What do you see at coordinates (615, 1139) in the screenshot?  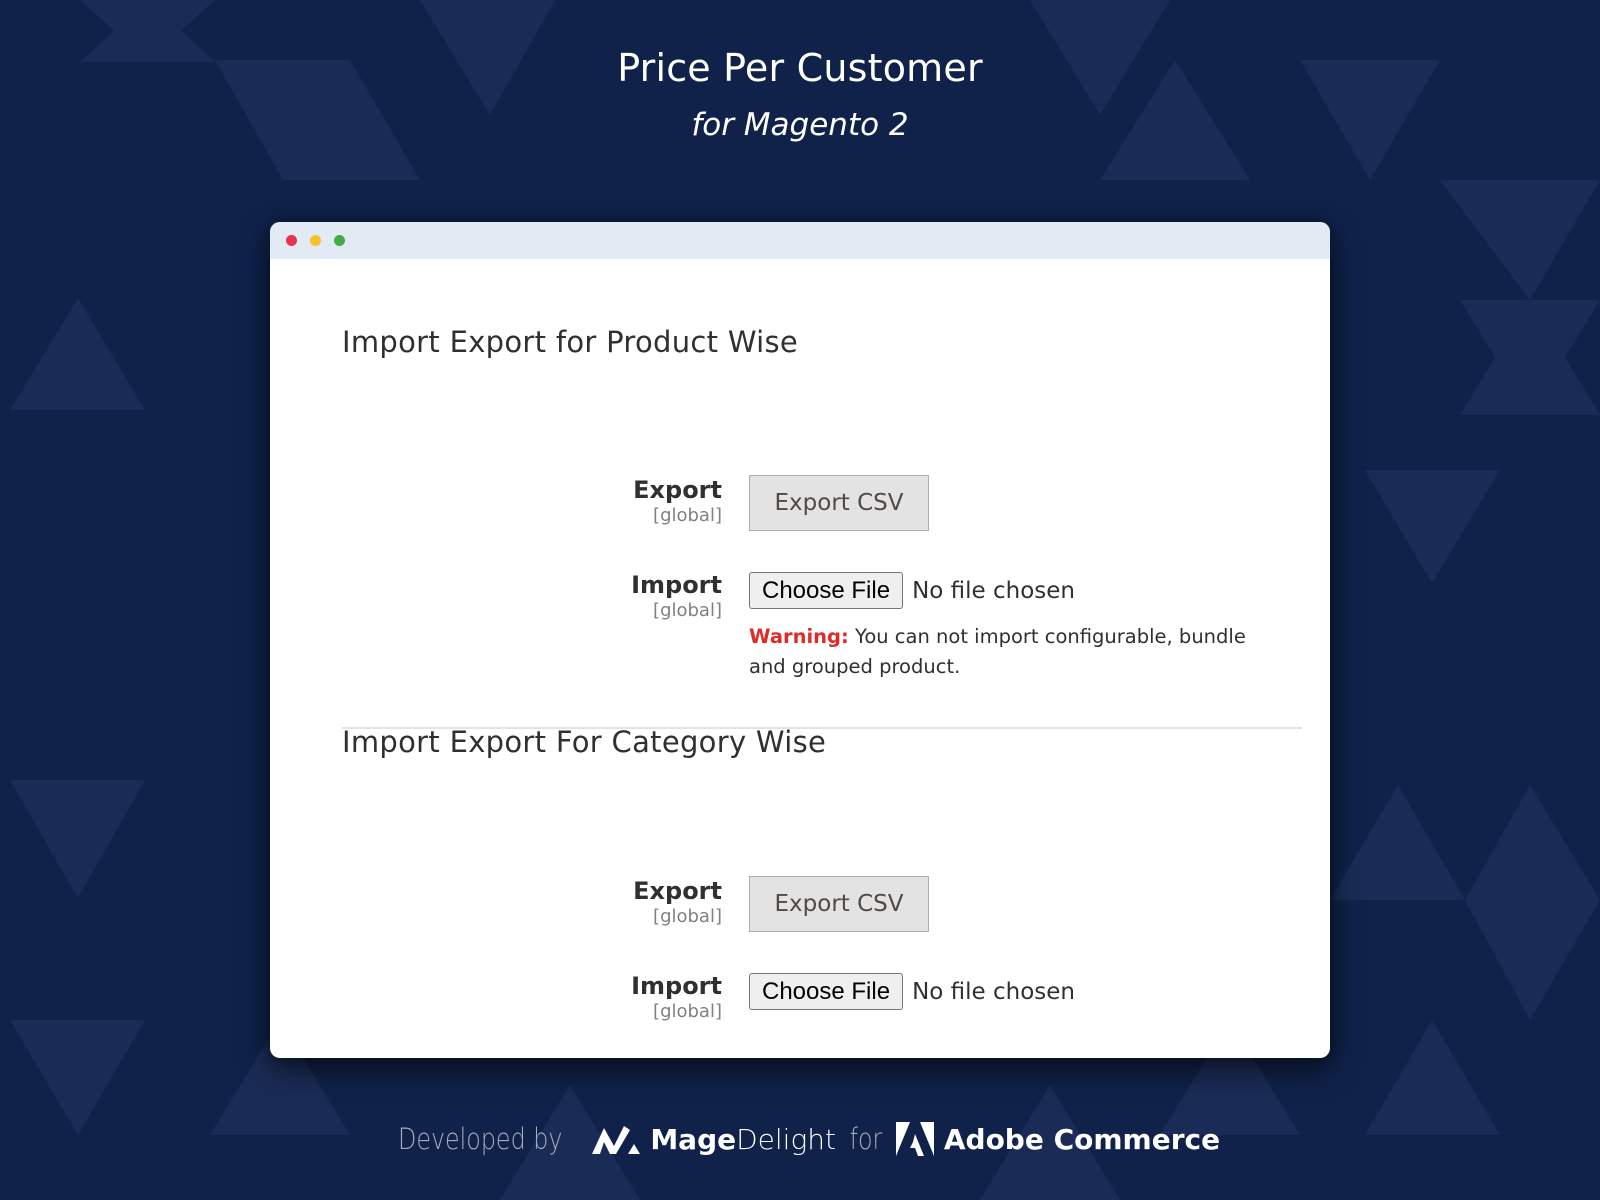 I see `magedelight-logo-icon` at bounding box center [615, 1139].